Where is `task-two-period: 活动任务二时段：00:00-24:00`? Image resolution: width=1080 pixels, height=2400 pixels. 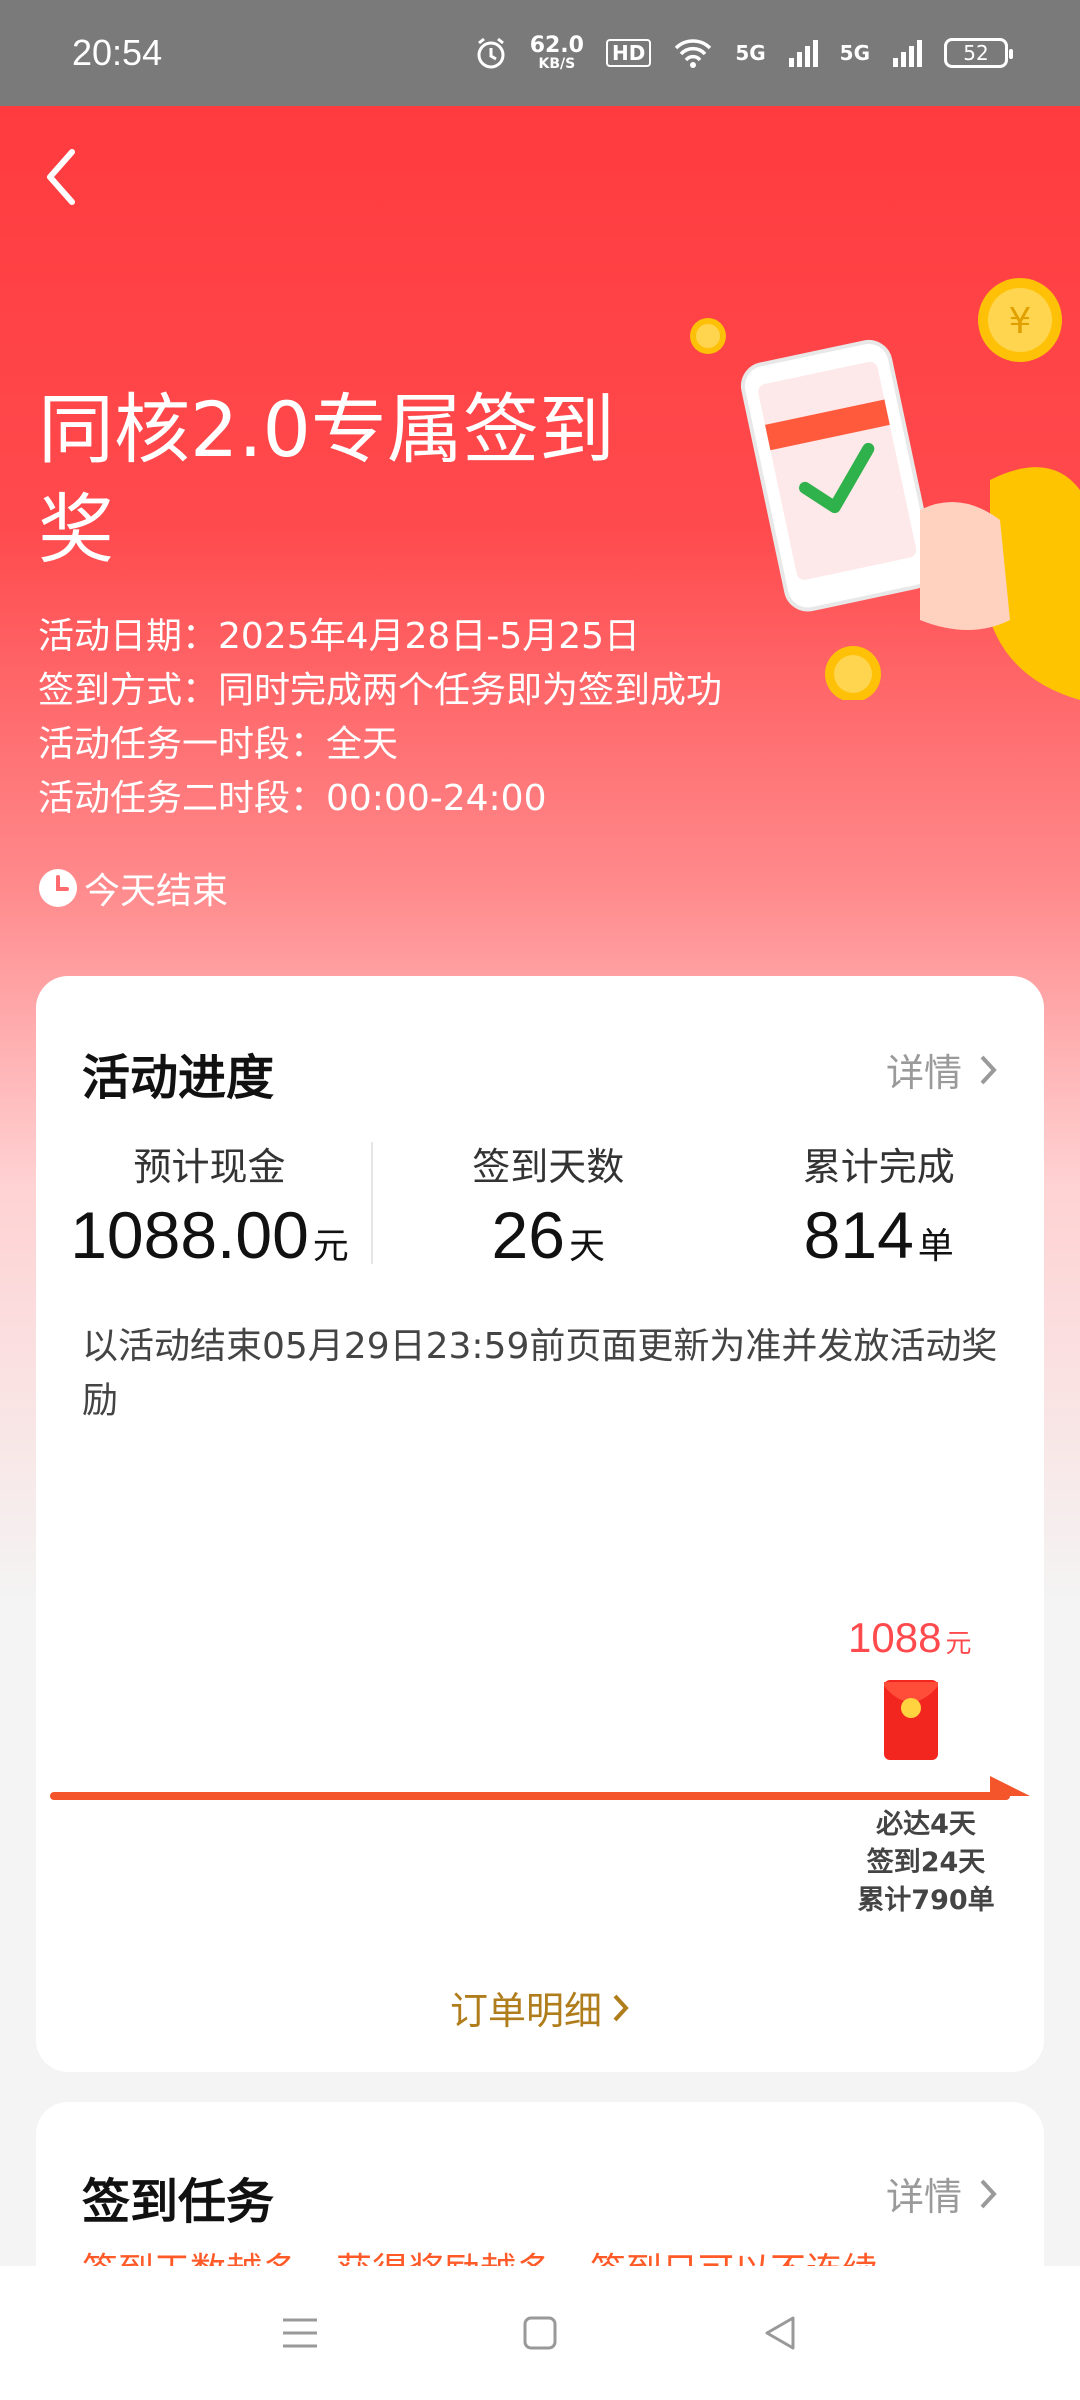 task-two-period: 活动任务二时段：00:00-24:00 is located at coordinates (292, 798).